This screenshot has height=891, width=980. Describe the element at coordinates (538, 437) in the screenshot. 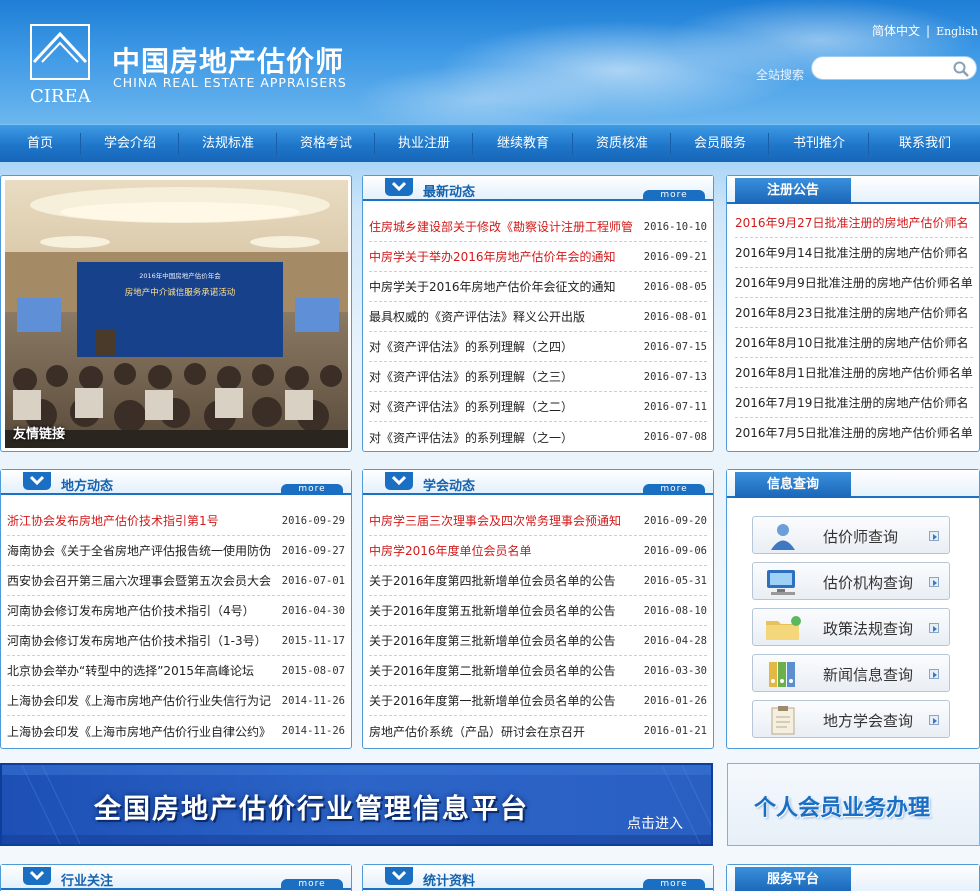

I see `news-item: 对《资产评估法》的系列理解（之一） 2016-07-08` at that location.